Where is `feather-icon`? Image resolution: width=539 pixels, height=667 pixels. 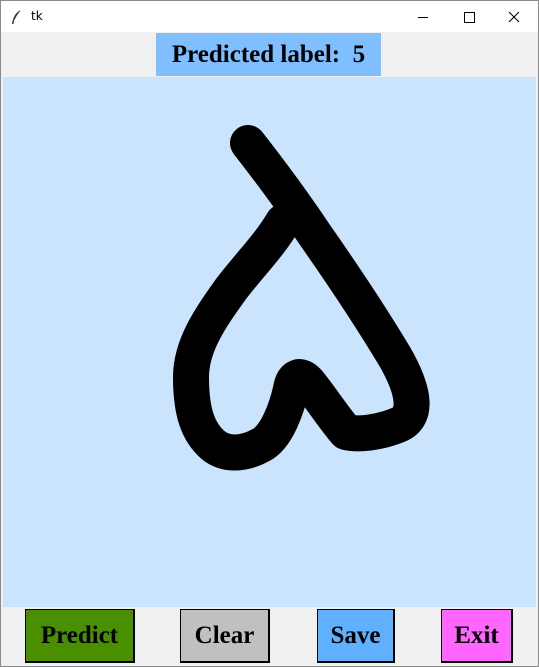 feather-icon is located at coordinates (17, 17).